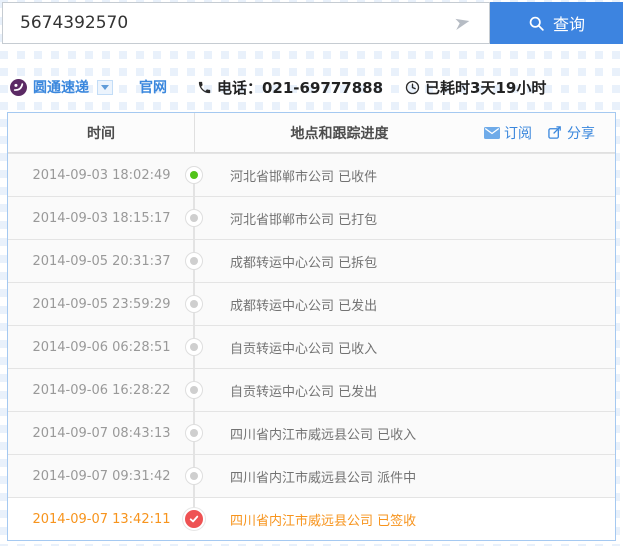 This screenshot has height=546, width=623. Describe the element at coordinates (101, 304) in the screenshot. I see `row-time: 2014-09-05 23:59:29` at that location.